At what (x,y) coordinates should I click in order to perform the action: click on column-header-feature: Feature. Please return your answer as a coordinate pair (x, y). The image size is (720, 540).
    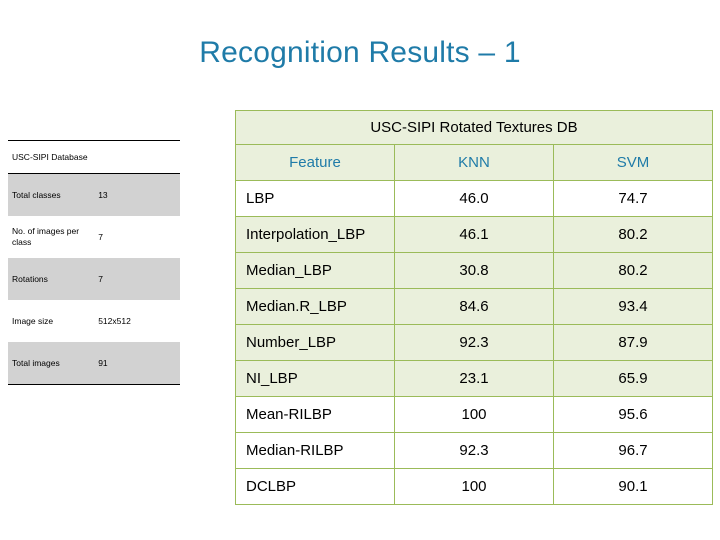
    Looking at the image, I should click on (315, 162).